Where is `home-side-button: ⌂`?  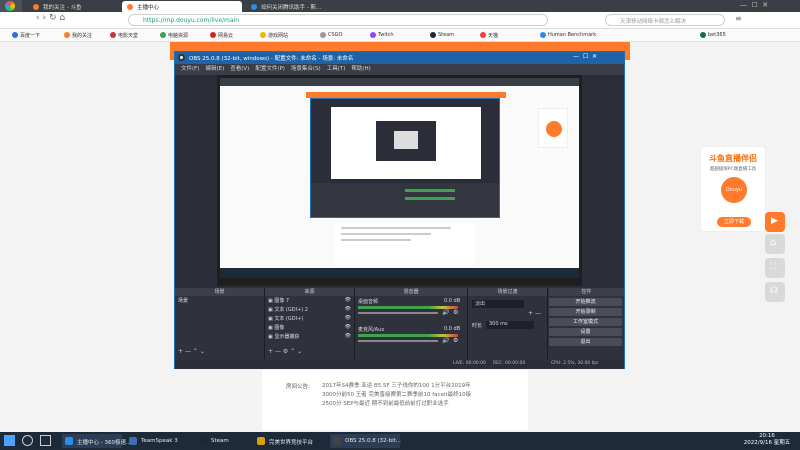 home-side-button: ⌂ is located at coordinates (775, 244).